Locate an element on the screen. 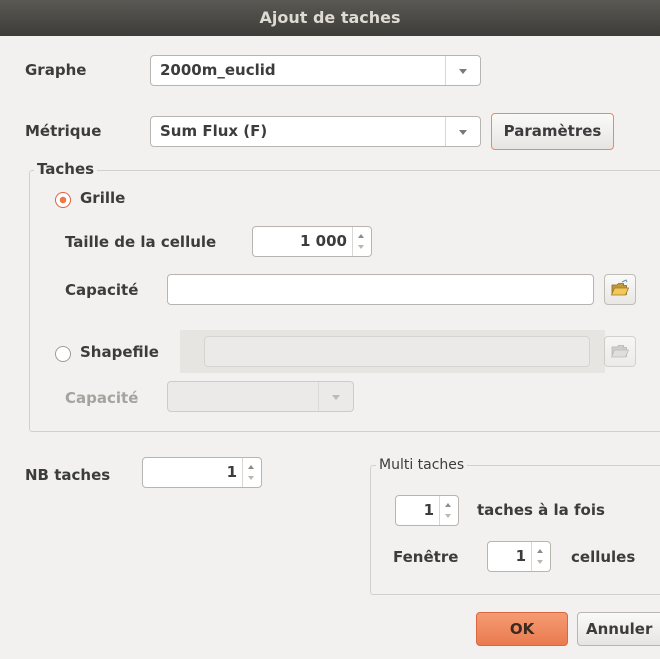  graphe-combobox: 2000m_euclid is located at coordinates (315, 70).